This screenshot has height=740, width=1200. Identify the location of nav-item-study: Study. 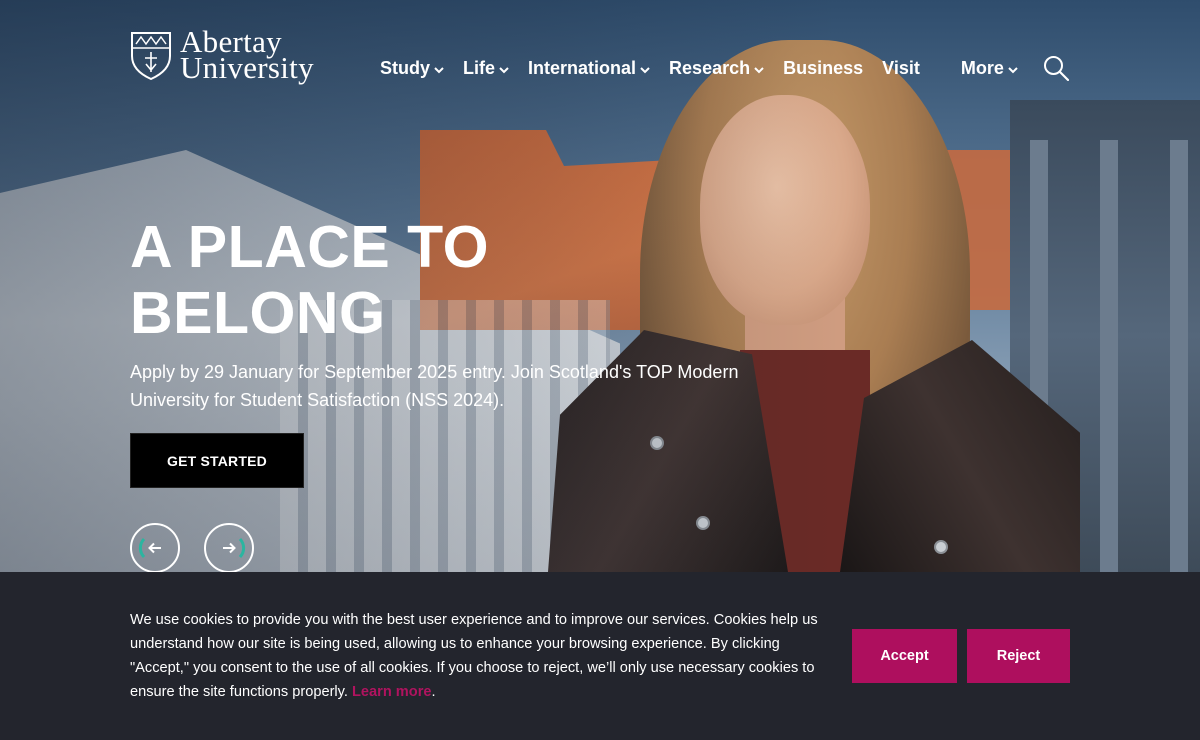
(412, 68).